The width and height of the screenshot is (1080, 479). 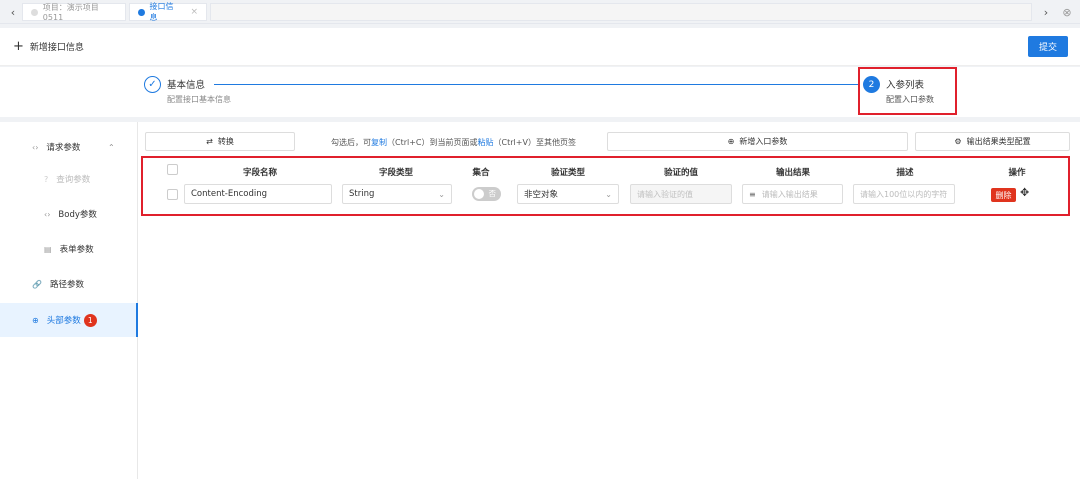 I want to click on copy-paste-hint: 勾选后，可复制（Ctrl+C）到当前页面或粘贴（Ctrl+V）至其他页签, so click(x=453, y=142).